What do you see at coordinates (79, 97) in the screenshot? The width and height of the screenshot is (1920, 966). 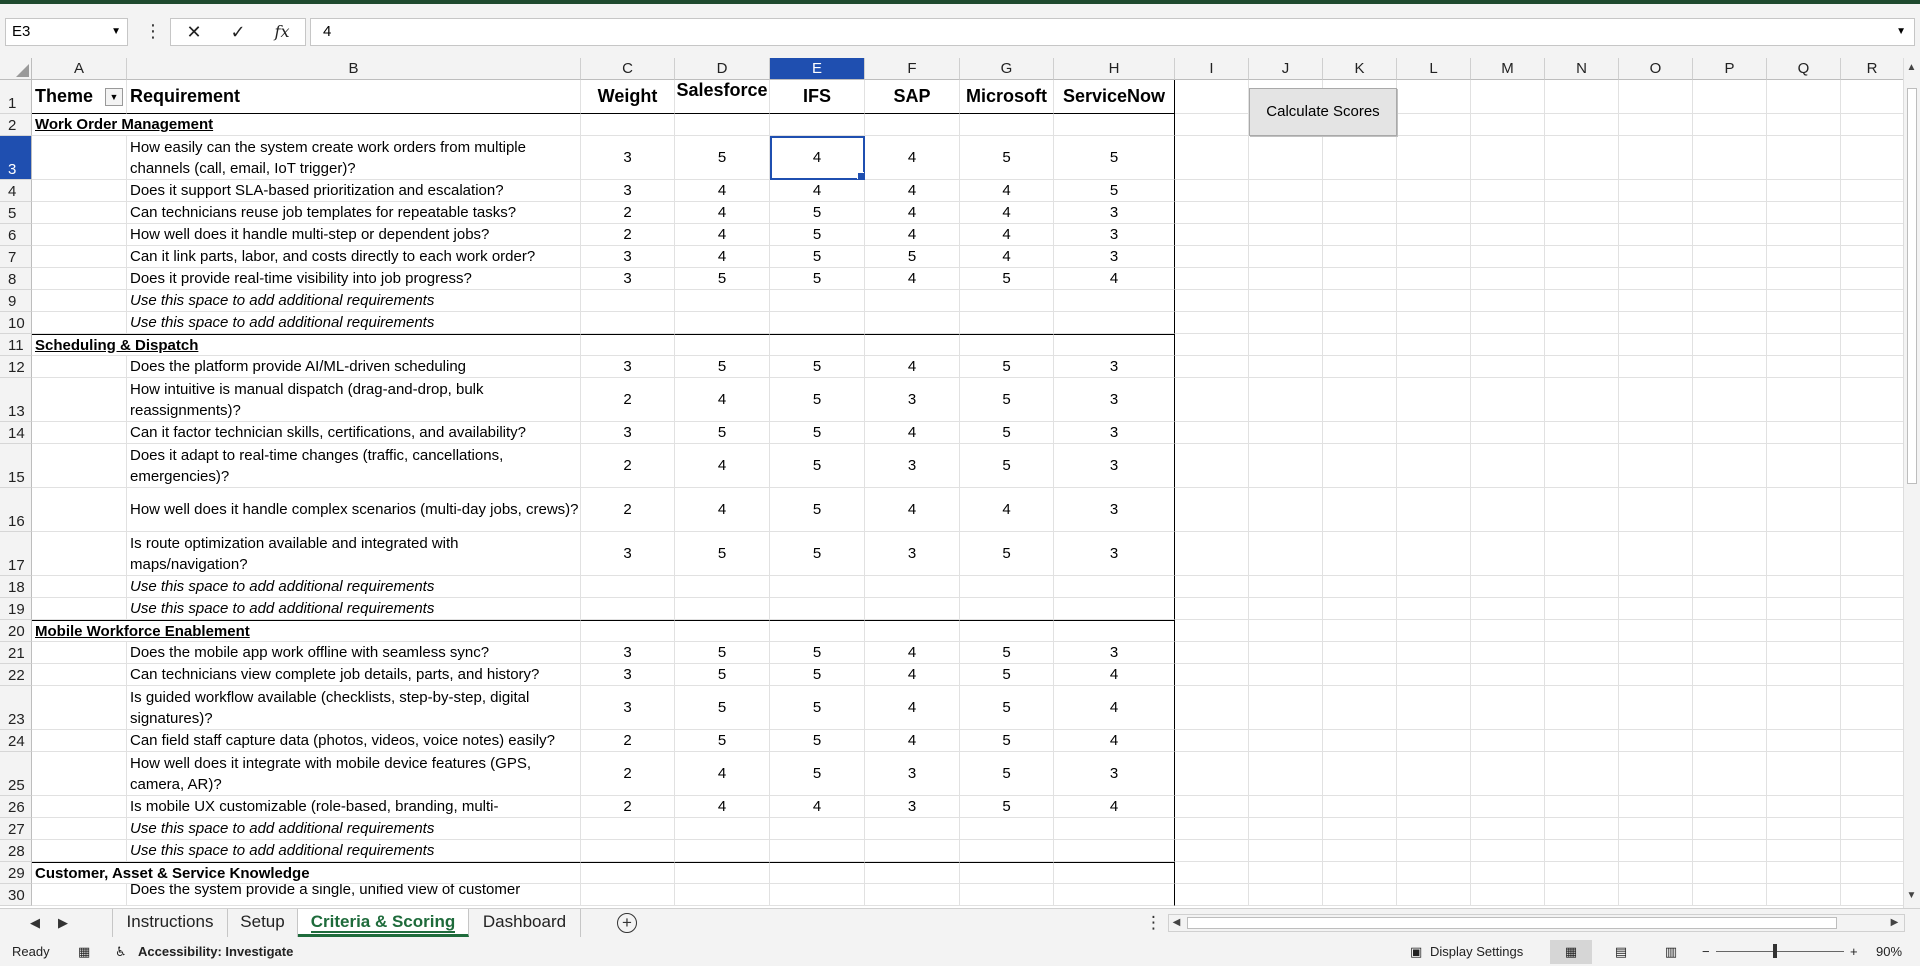 I see `header-theme: Theme ▼` at bounding box center [79, 97].